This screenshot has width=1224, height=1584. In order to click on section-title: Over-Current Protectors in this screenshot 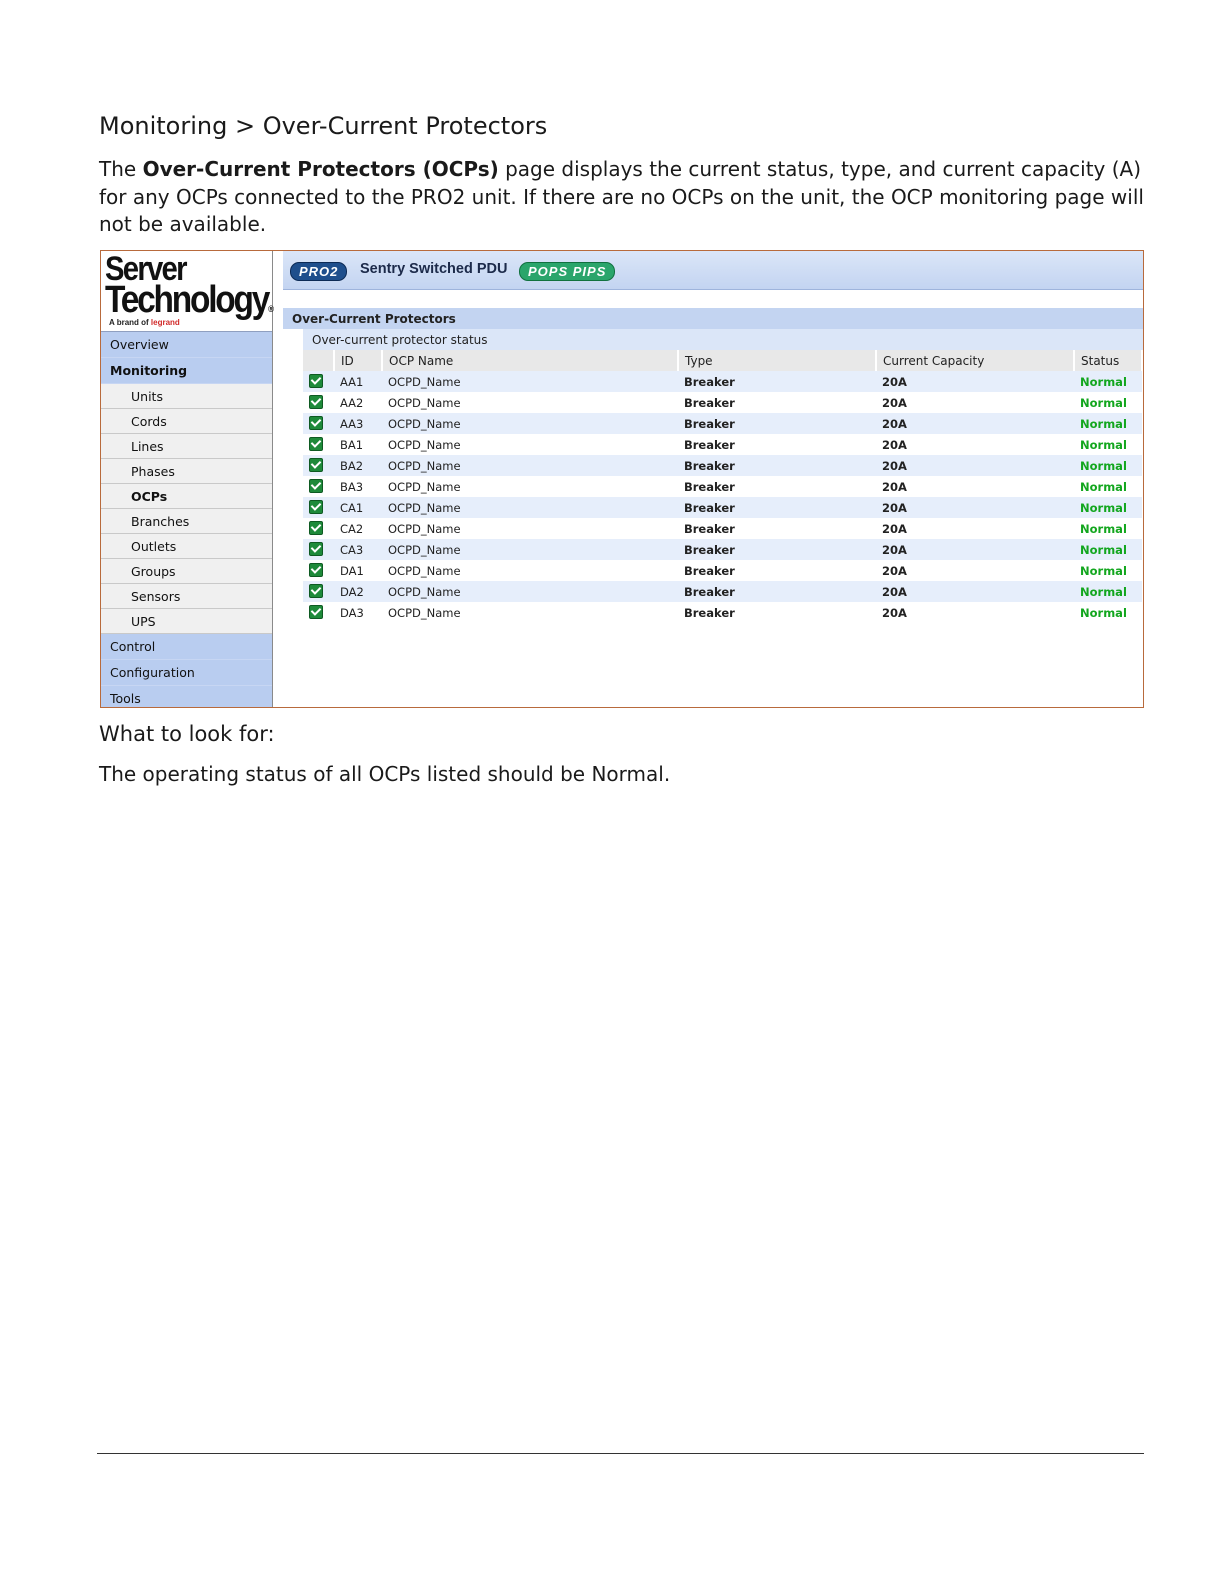, I will do `click(713, 318)`.